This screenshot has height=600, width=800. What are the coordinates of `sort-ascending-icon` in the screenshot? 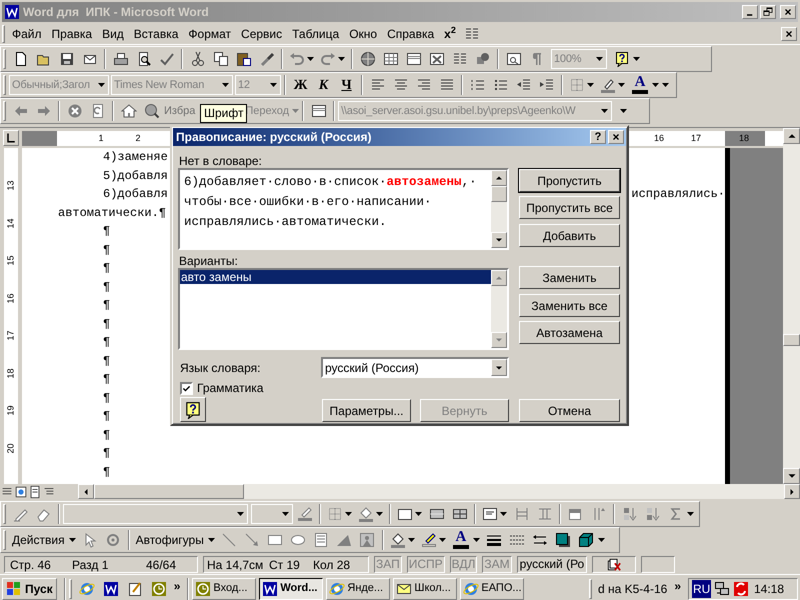 It's located at (630, 514).